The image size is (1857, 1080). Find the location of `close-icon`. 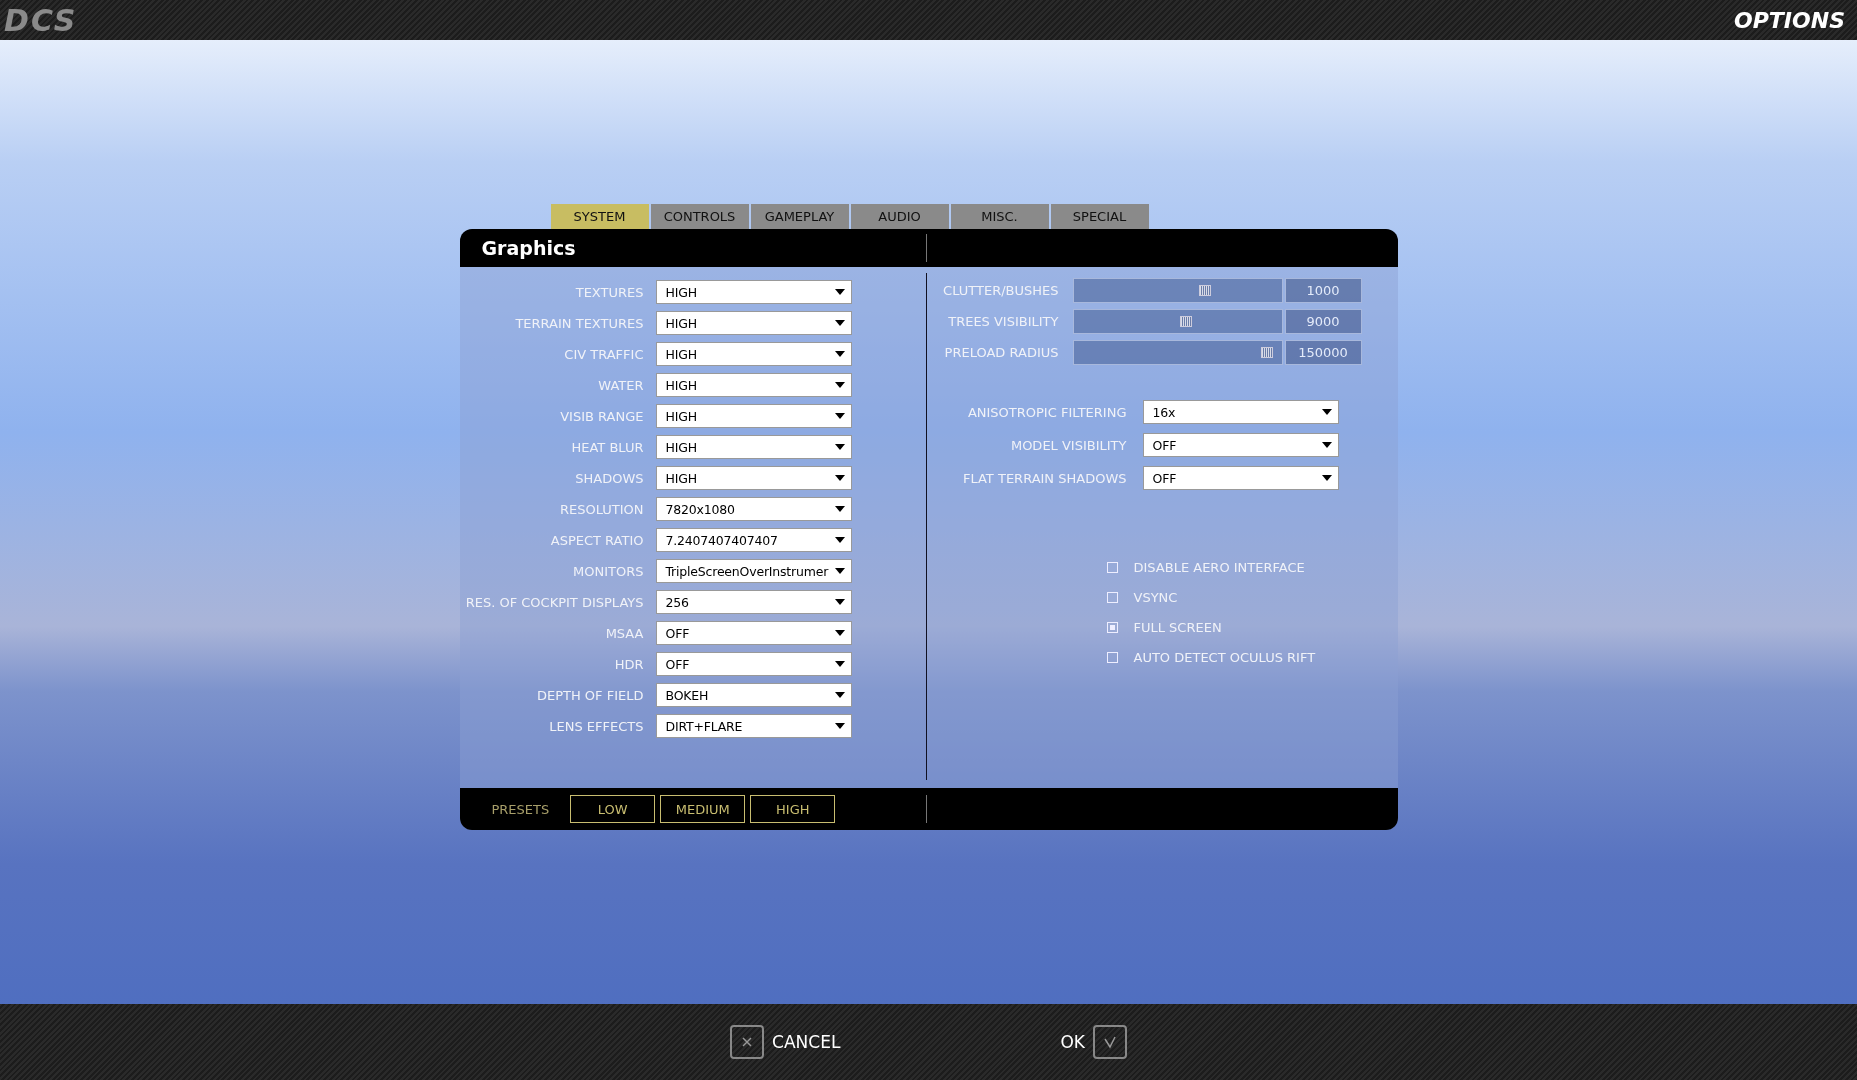

close-icon is located at coordinates (747, 1042).